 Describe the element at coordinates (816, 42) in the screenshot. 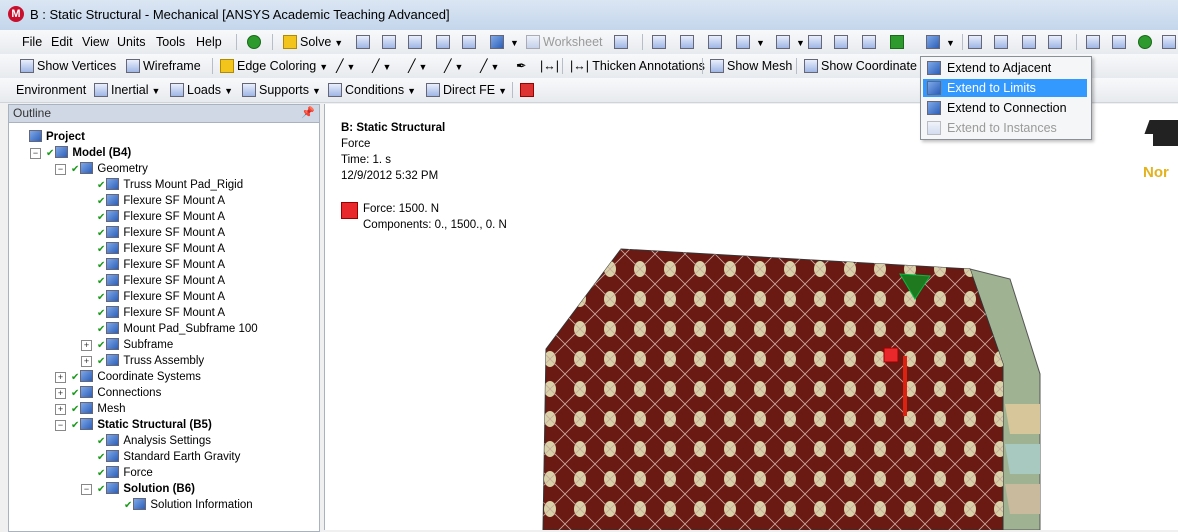

I see `select-vertex-button` at that location.